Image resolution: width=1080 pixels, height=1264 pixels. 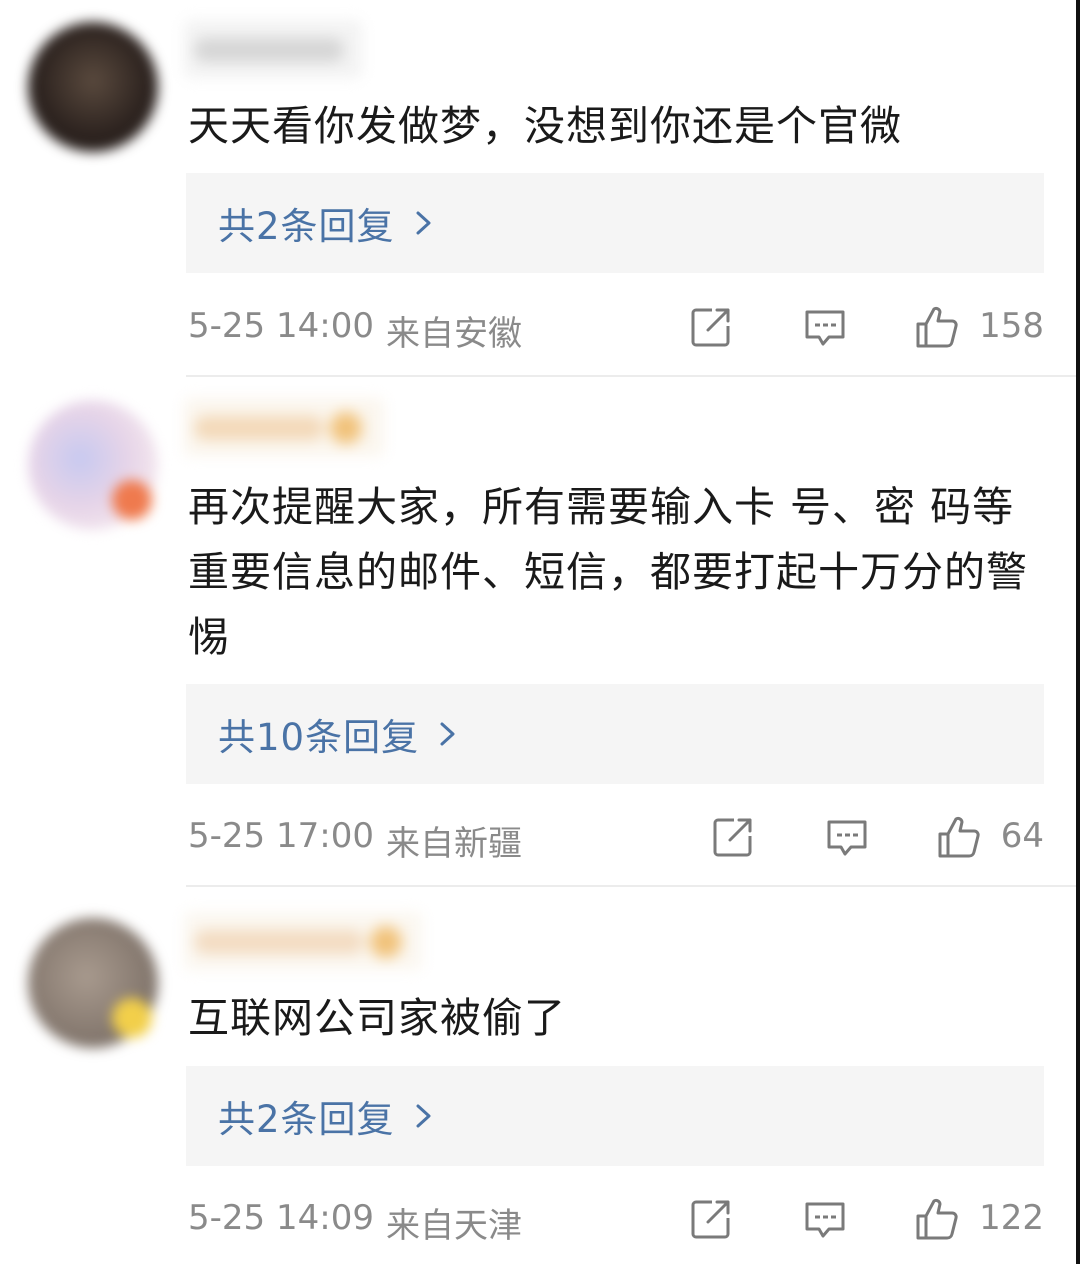 I want to click on timestamp: 5-25 14:09, so click(x=281, y=1218).